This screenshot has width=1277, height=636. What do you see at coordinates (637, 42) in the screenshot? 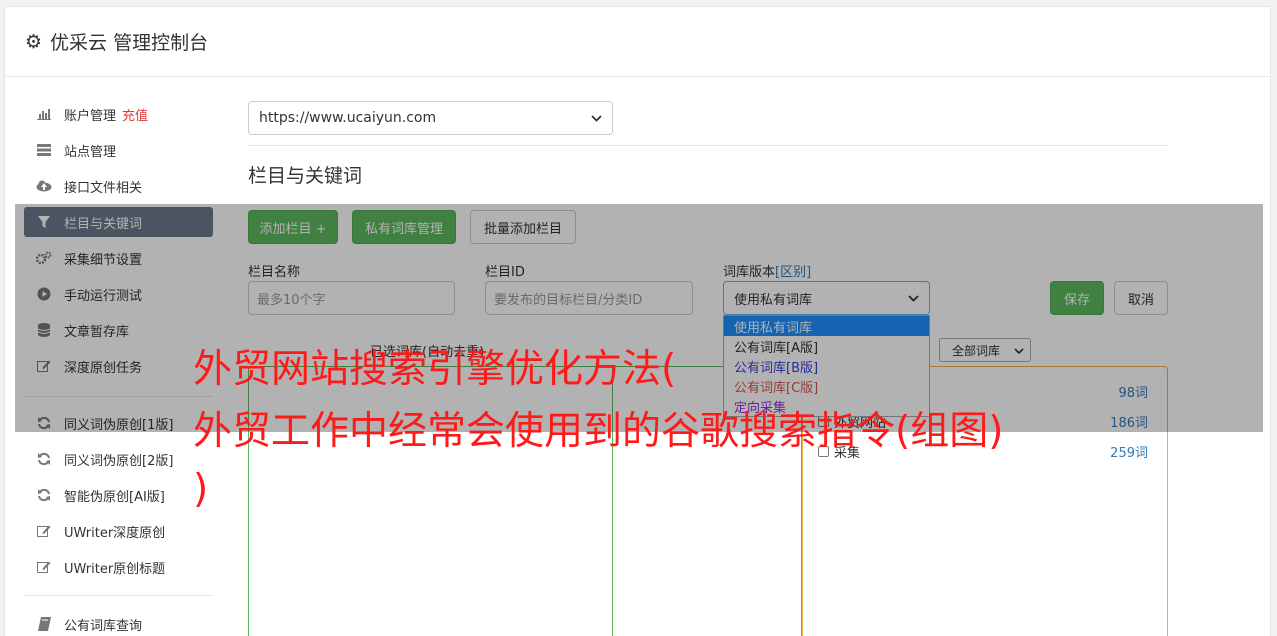
I see `panel-header: ⚙ 优采云 管理控制台` at bounding box center [637, 42].